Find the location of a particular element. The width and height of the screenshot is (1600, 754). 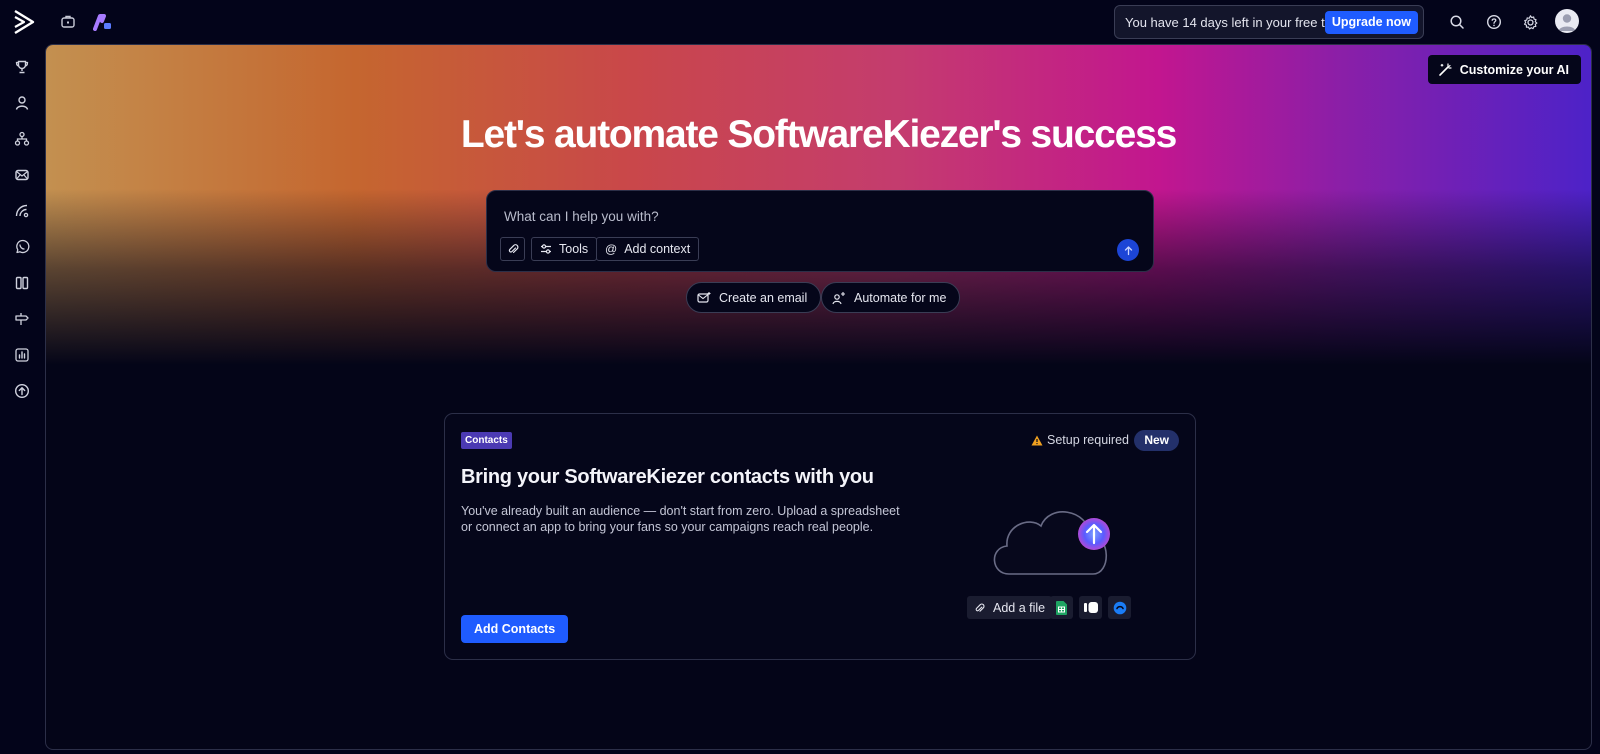

add-file-button: Add a file is located at coordinates (1010, 607).